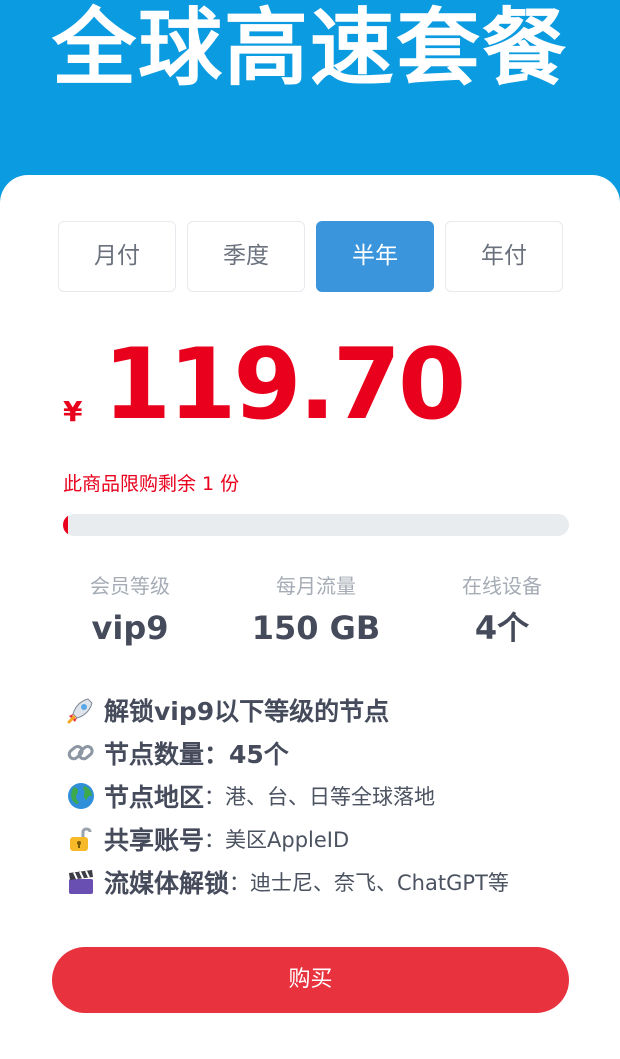  I want to click on stat-online-devices: 在线设备 4个, so click(502, 612).